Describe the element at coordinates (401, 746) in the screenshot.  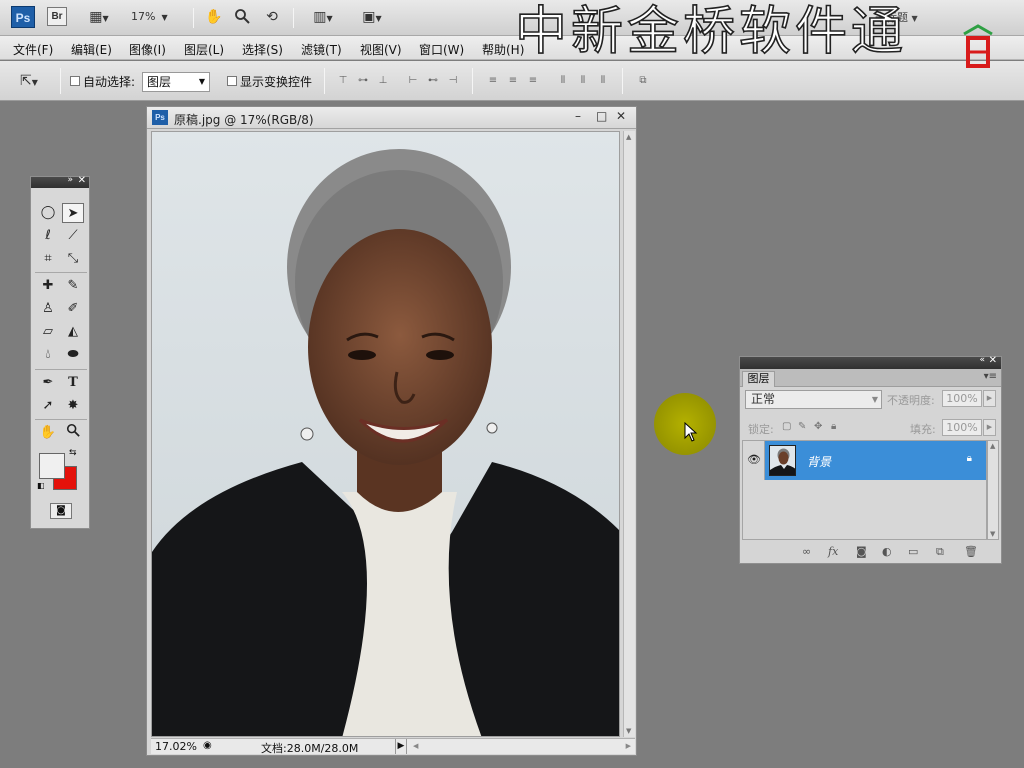
I see `status-menu-arrow-icon: ▶` at that location.